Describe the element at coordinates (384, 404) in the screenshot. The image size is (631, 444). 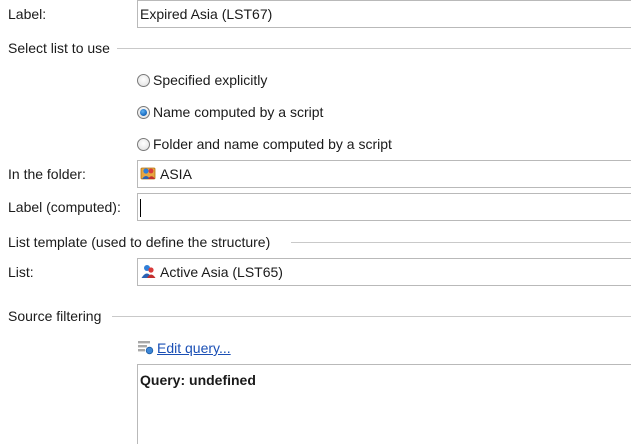
I see `query-display: Query: undefined` at that location.